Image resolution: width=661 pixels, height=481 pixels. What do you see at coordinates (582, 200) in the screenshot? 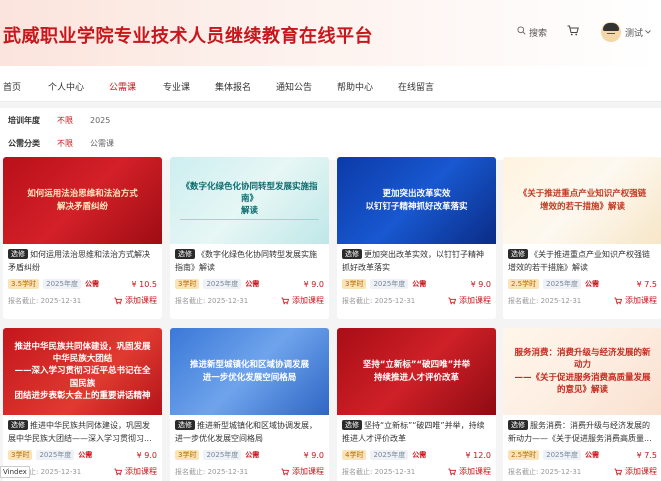
I see `course-cover: 《关于推进重点产业知识产权强链 增效的若干措施》解读` at bounding box center [582, 200].